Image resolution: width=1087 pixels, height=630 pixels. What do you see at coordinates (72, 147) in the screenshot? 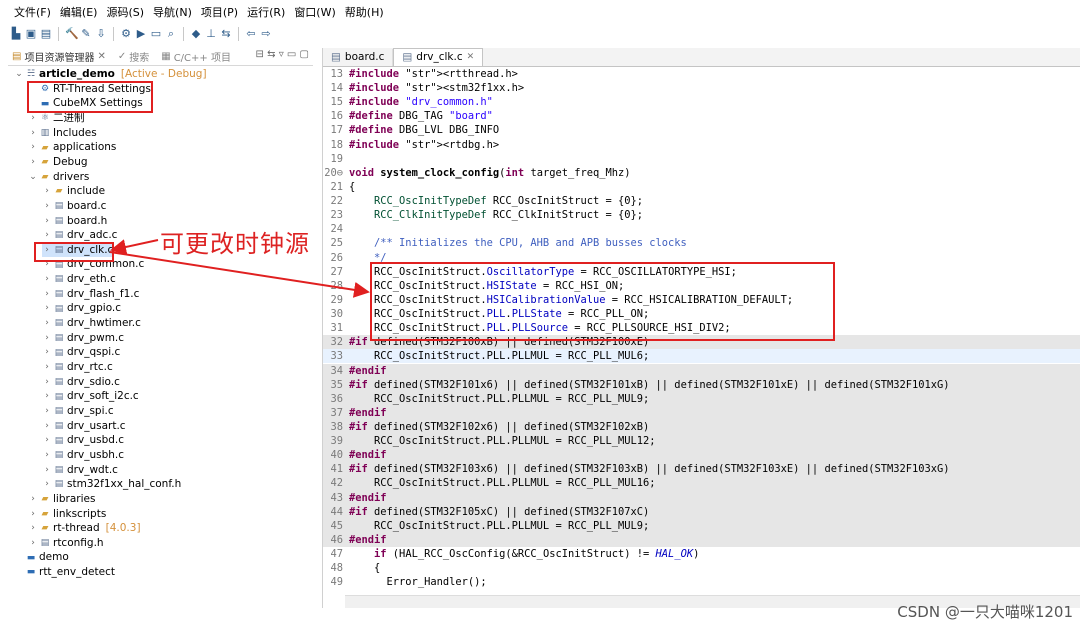
I see `tree-item: › ▰ applications` at bounding box center [72, 147].